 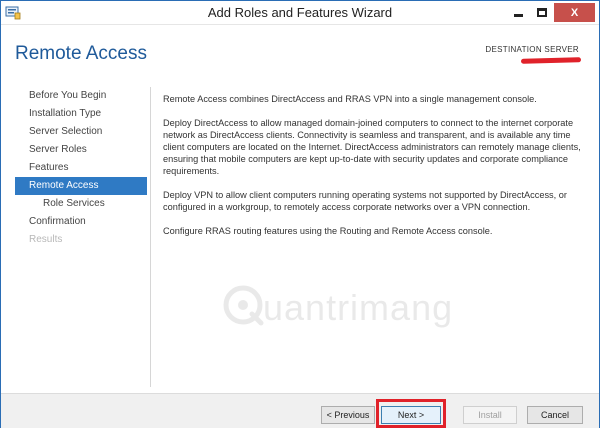 I want to click on nav-item-results: Results, so click(x=46, y=239).